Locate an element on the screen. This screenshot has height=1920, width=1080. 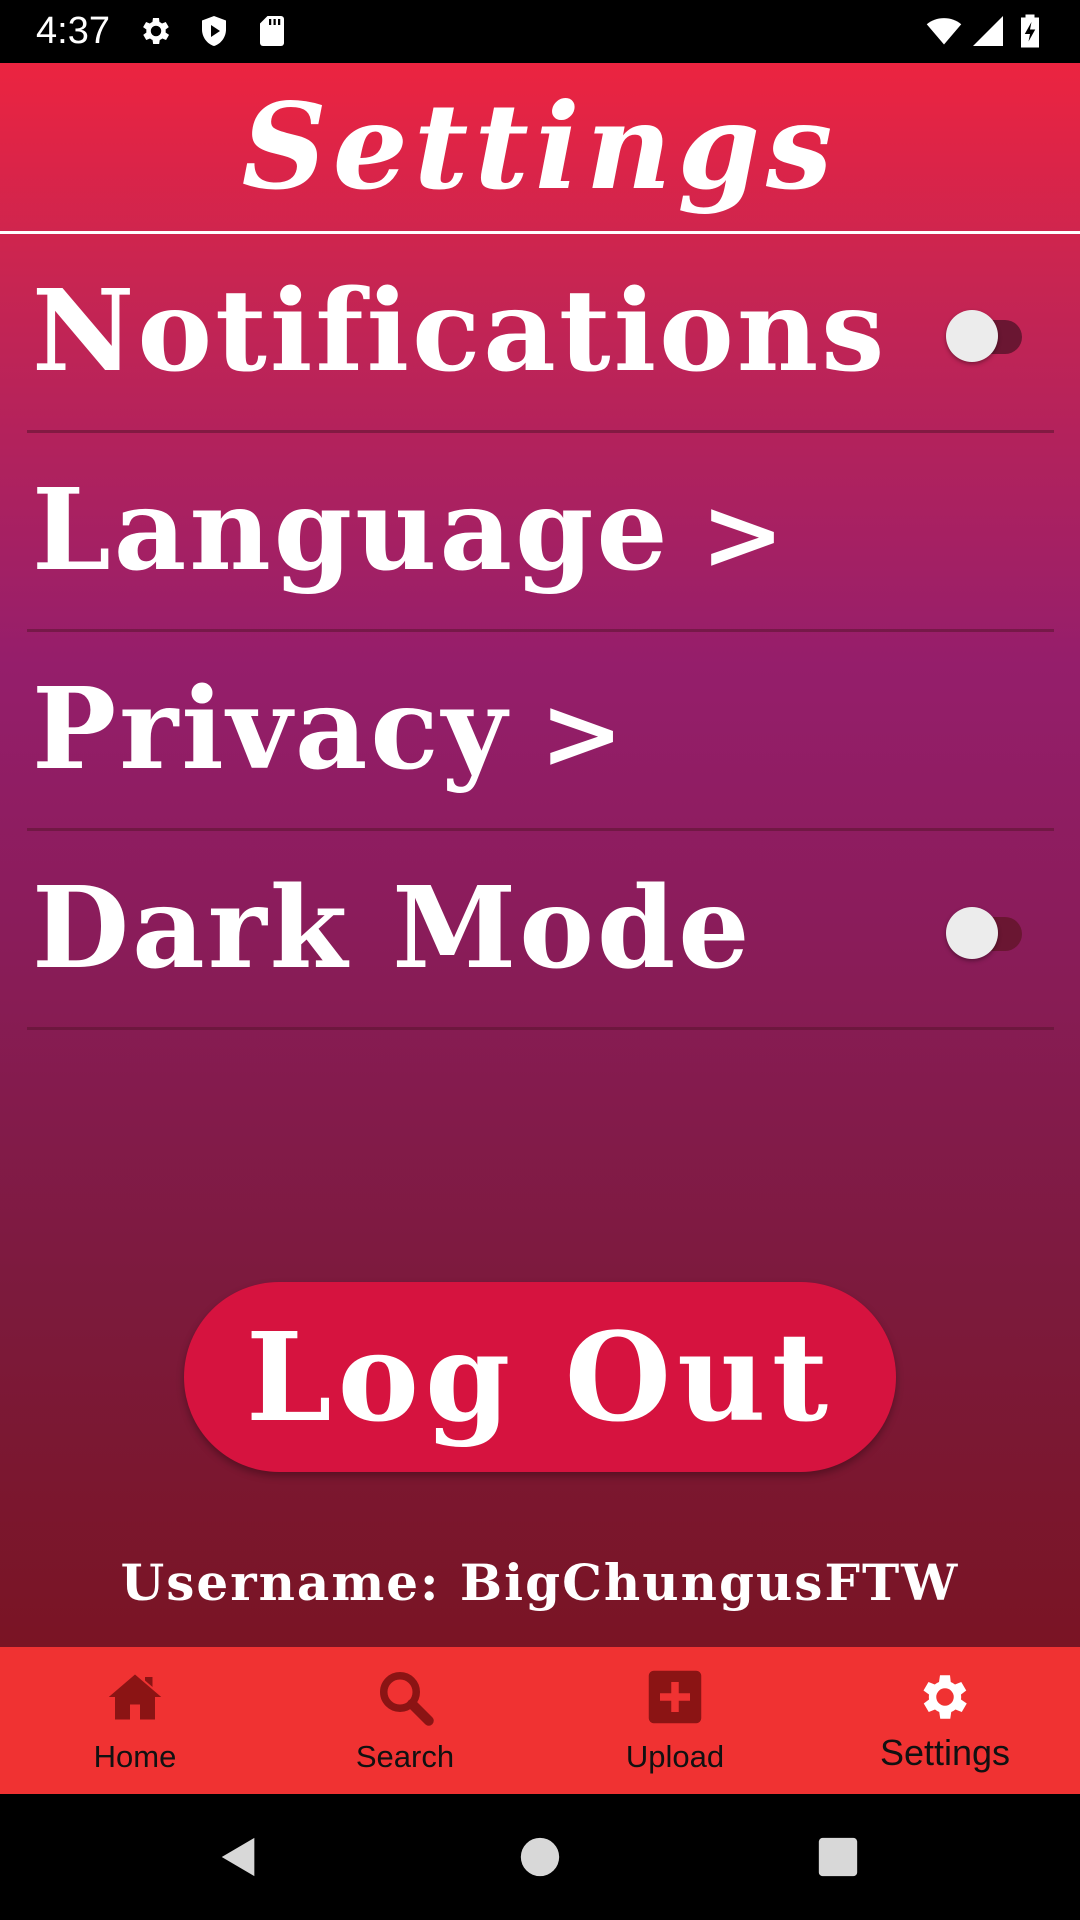
upload-plus-icon is located at coordinates (675, 1697).